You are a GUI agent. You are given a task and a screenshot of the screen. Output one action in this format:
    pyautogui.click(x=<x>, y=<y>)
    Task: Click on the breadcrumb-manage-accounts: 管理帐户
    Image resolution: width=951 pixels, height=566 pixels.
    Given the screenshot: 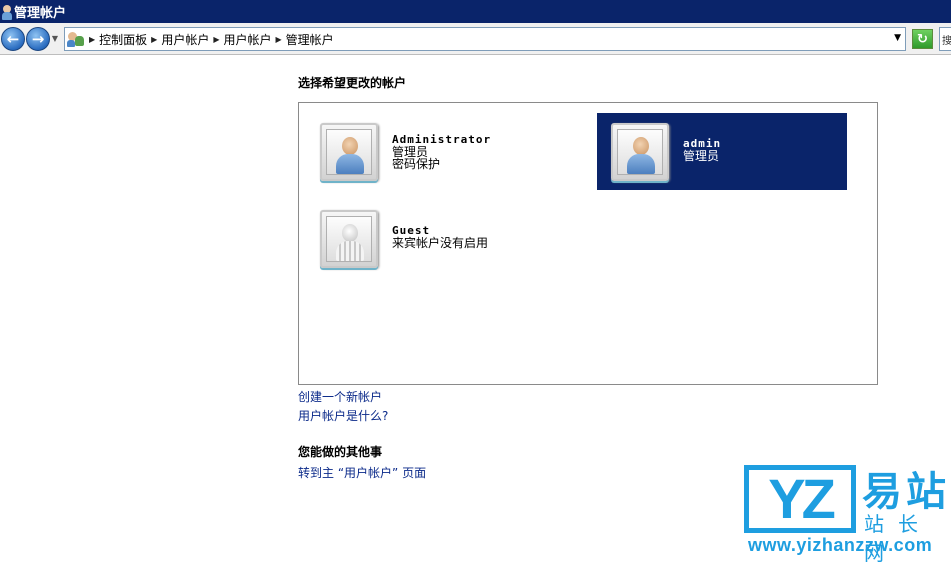 What is the action you would take?
    pyautogui.click(x=310, y=39)
    